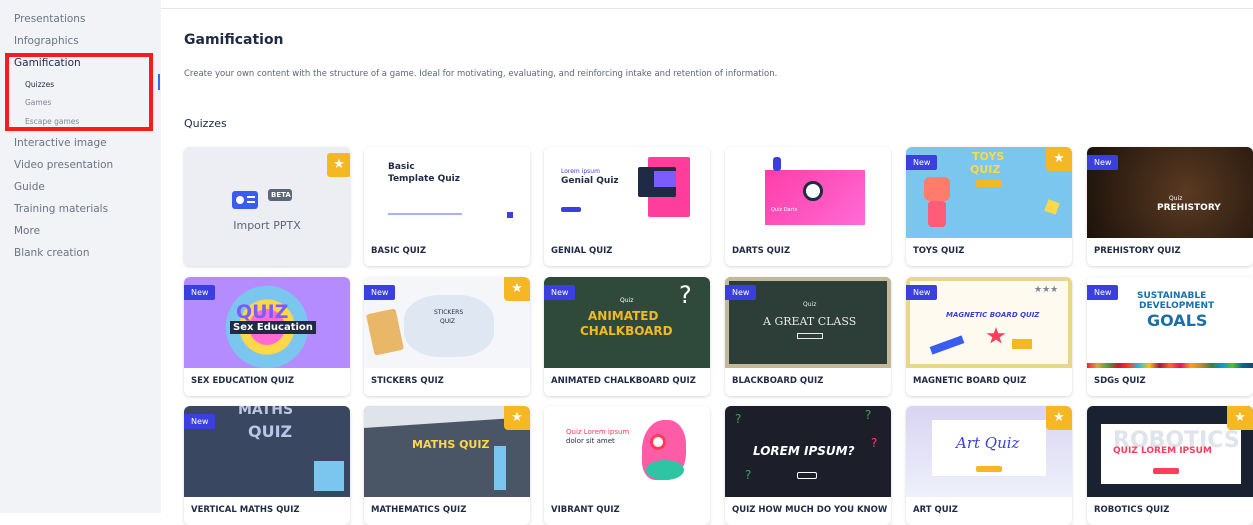 This screenshot has width=1253, height=525. I want to click on thumb-subtitle: DEVELOPMENT, so click(1177, 306).